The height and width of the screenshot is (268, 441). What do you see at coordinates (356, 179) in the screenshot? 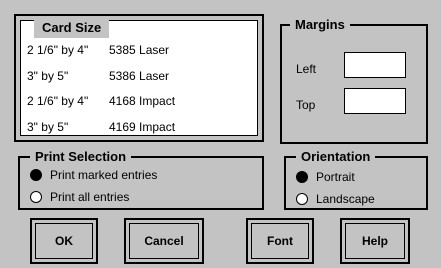
I see `orientation-group: Orientation Portrait Landscape` at bounding box center [356, 179].